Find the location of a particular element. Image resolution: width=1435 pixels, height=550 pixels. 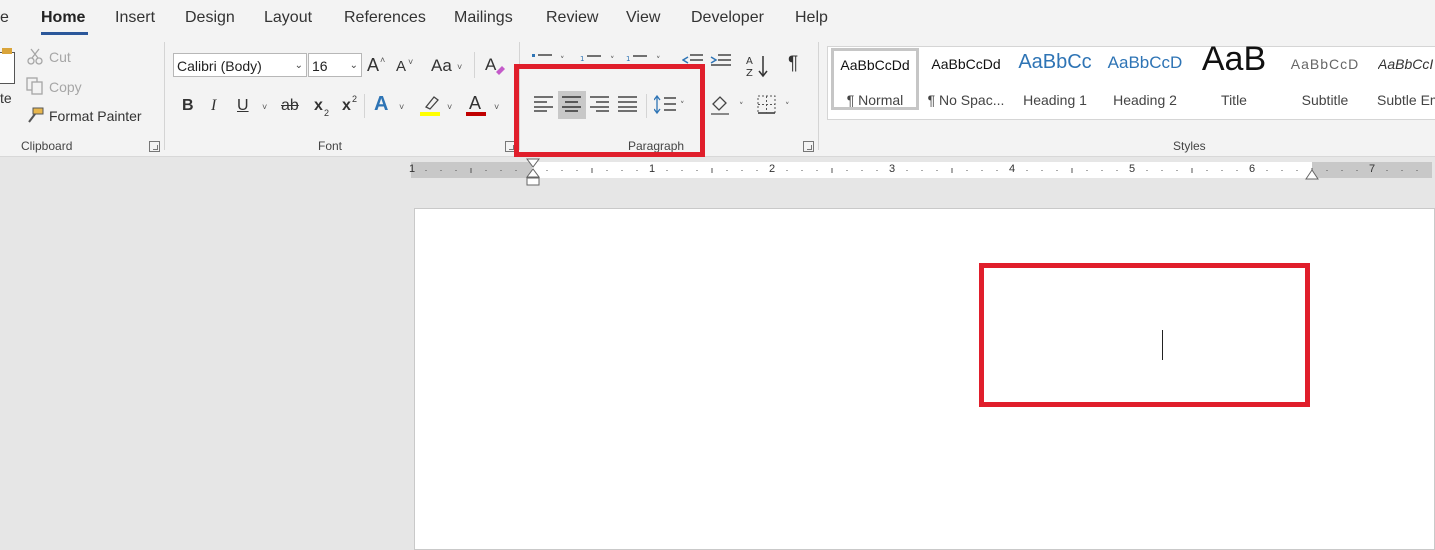

format-painter-icon is located at coordinates (36, 115).